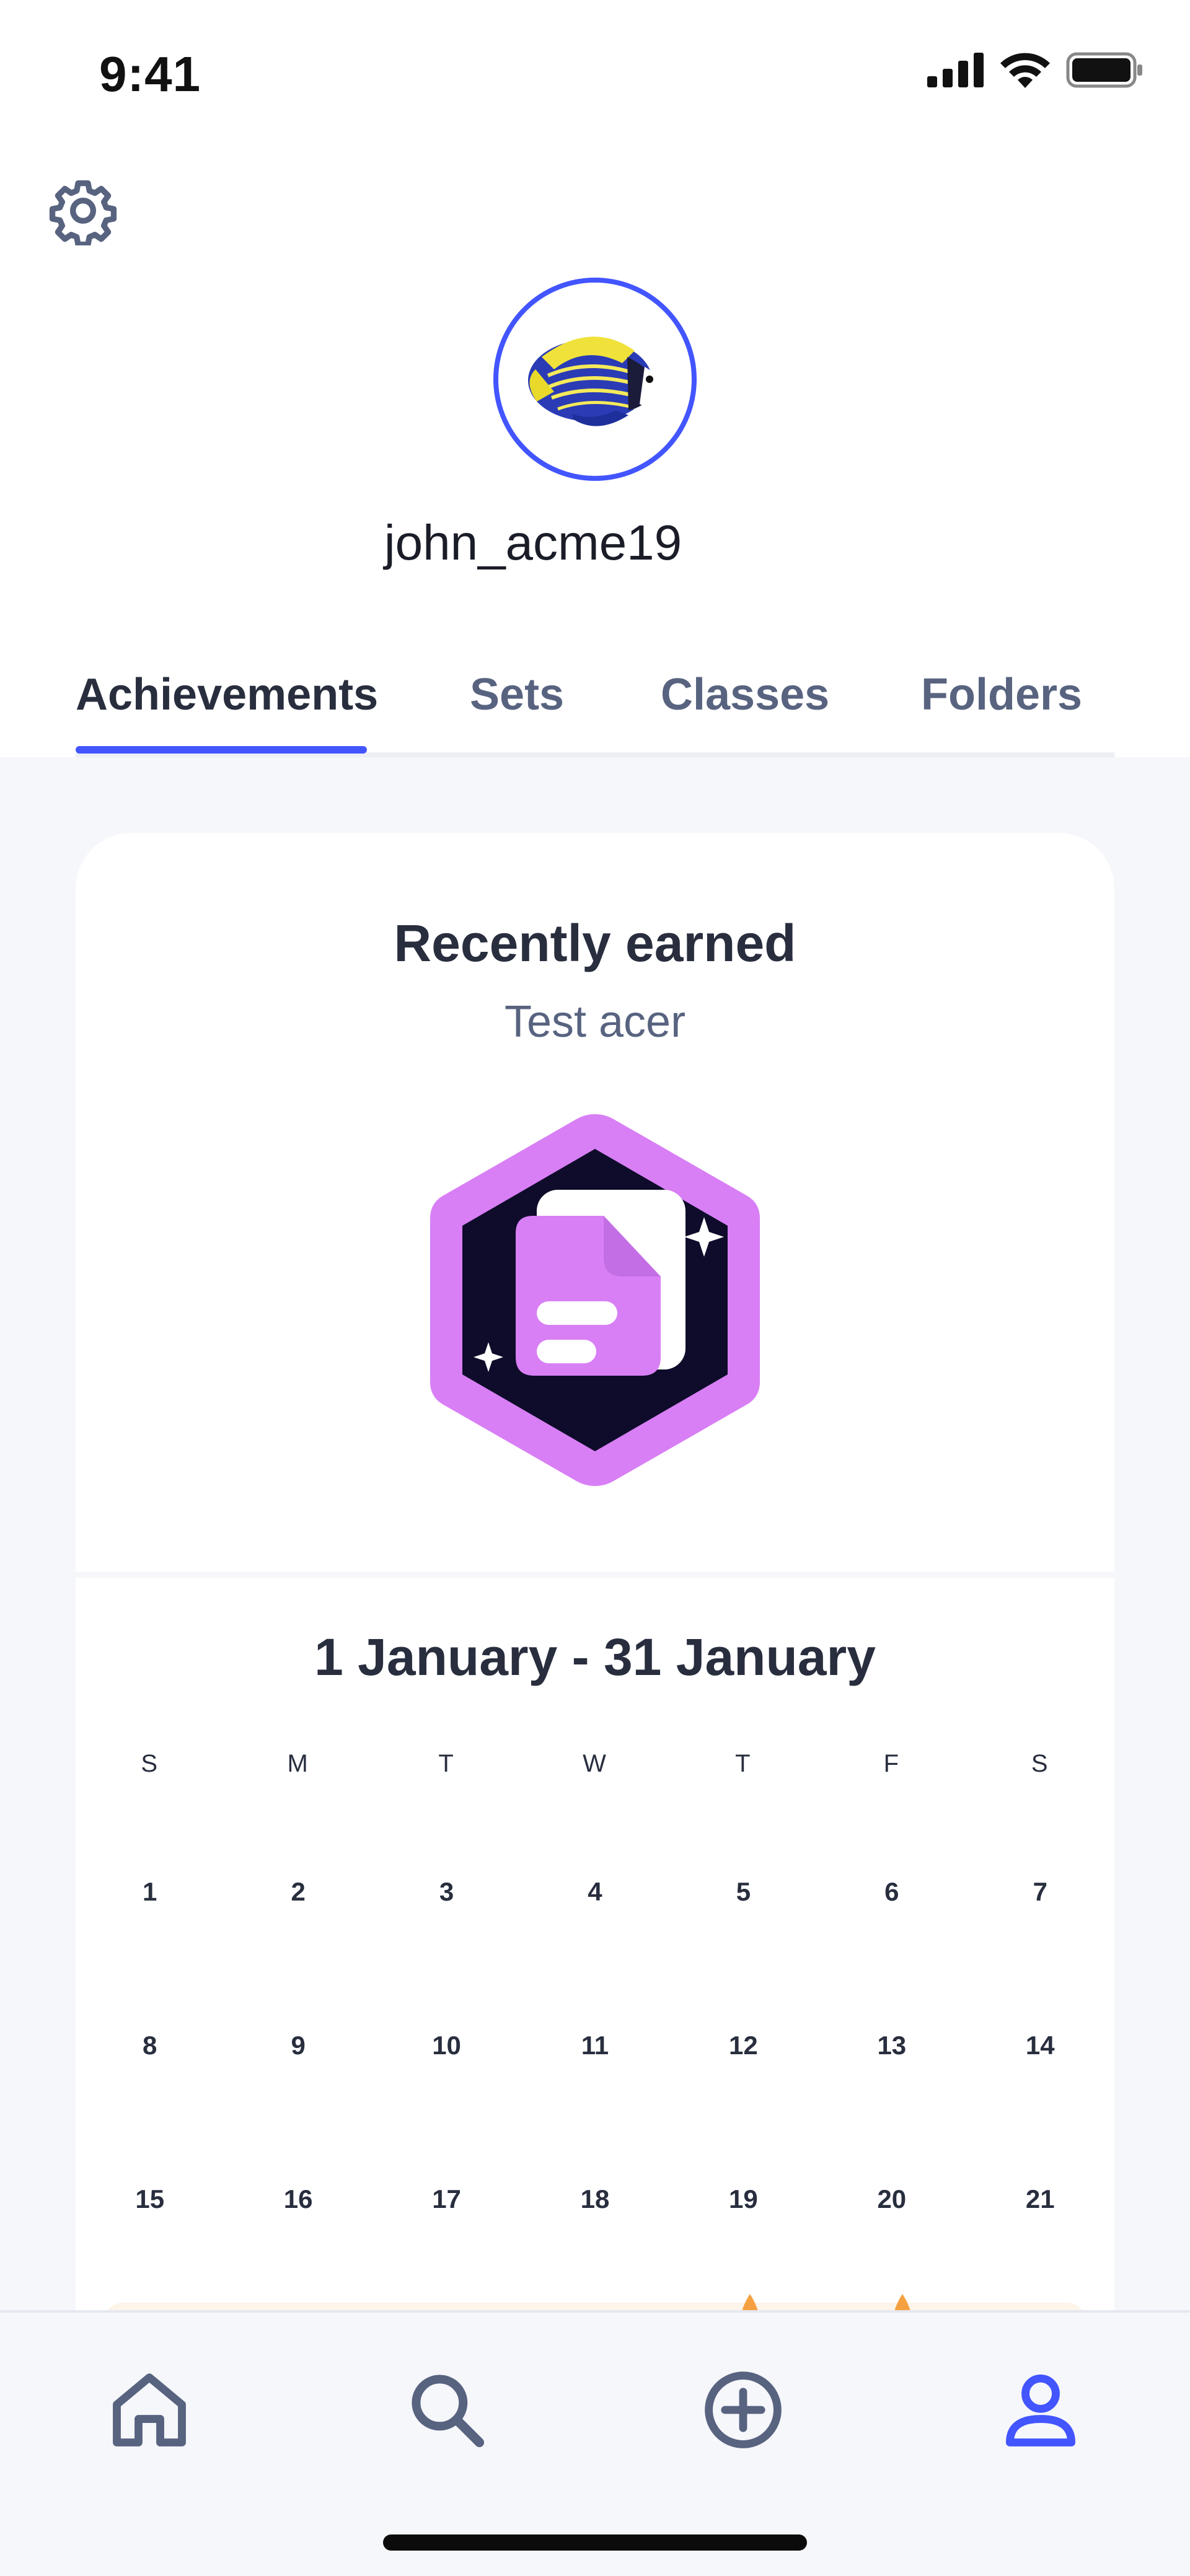  I want to click on weekday-label: W, so click(595, 1764).